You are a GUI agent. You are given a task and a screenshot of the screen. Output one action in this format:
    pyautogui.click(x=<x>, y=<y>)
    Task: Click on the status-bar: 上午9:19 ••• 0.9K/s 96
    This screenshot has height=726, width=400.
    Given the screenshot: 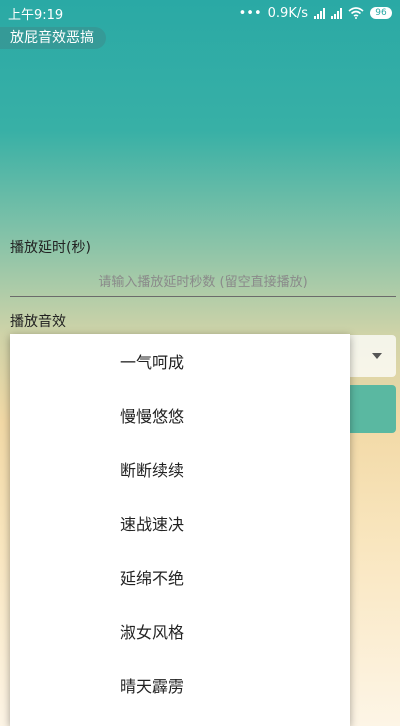 What is the action you would take?
    pyautogui.click(x=200, y=13)
    